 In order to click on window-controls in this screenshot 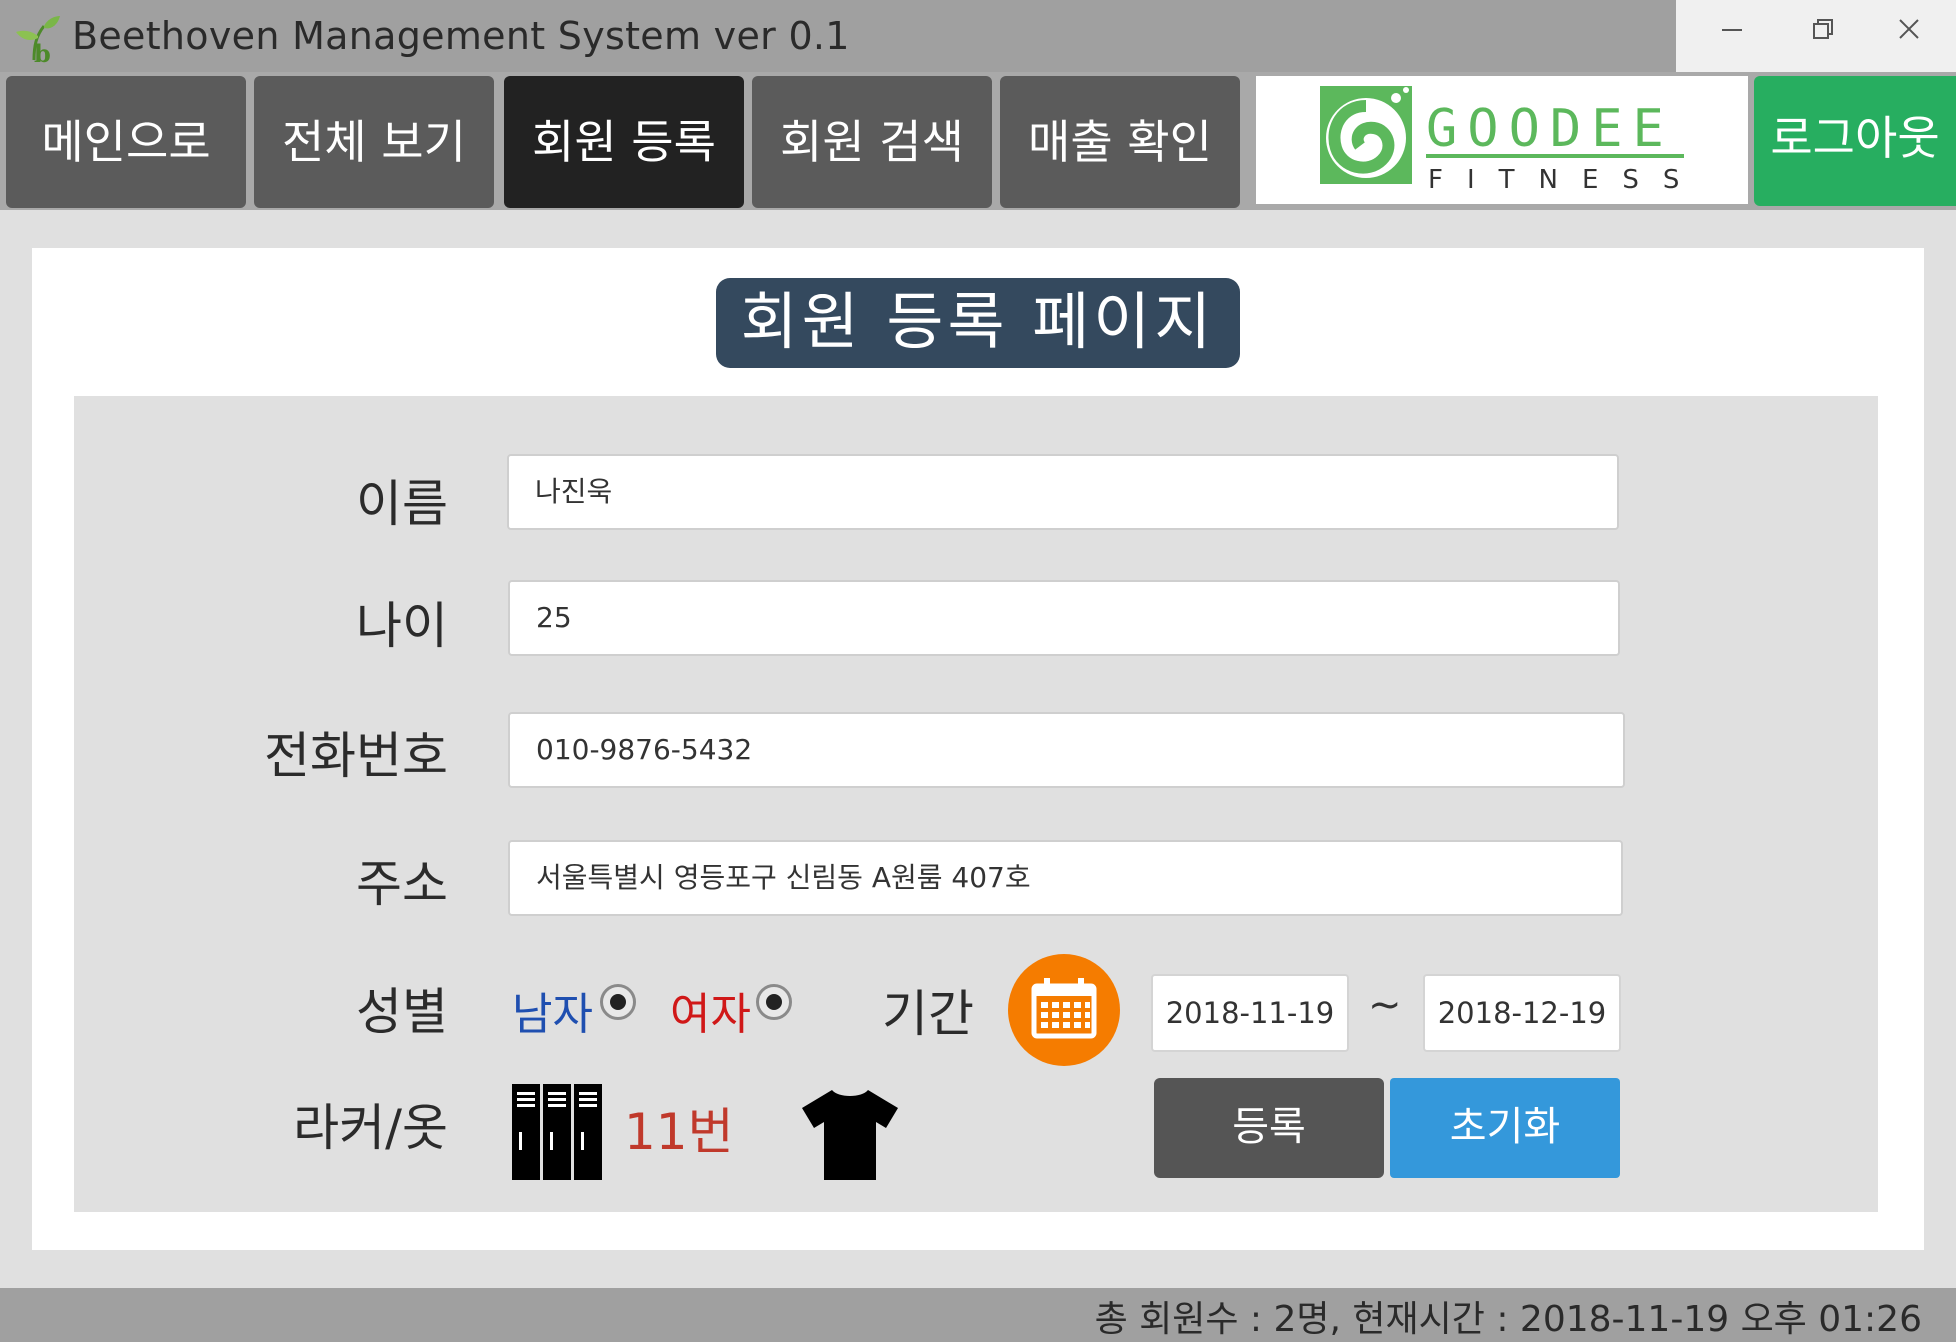, I will do `click(1816, 36)`.